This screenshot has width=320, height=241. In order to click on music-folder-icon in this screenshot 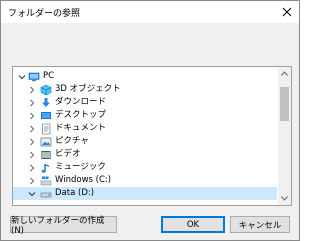, I will do `click(45, 168)`.